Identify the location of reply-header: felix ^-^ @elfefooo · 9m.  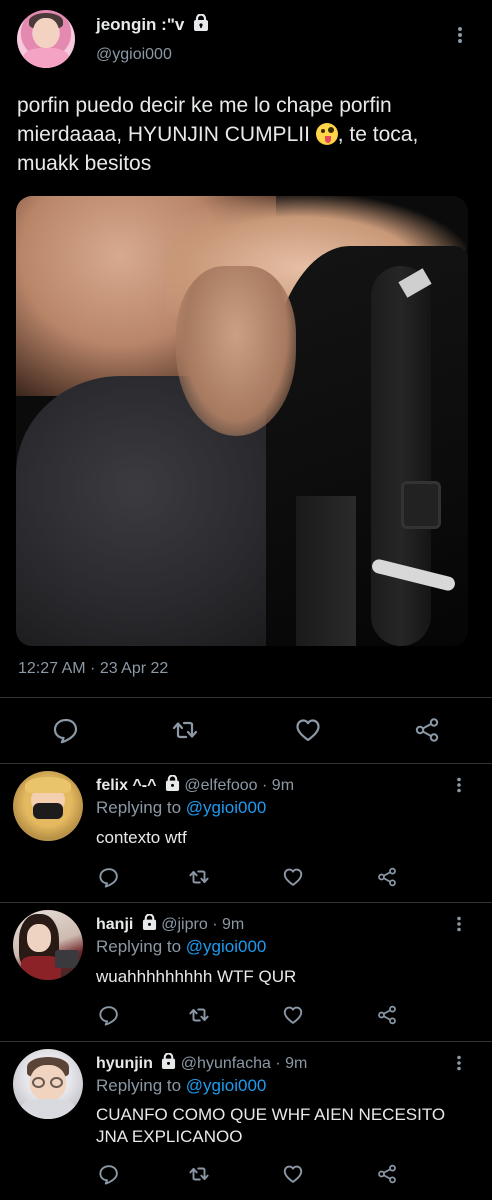
(195, 785).